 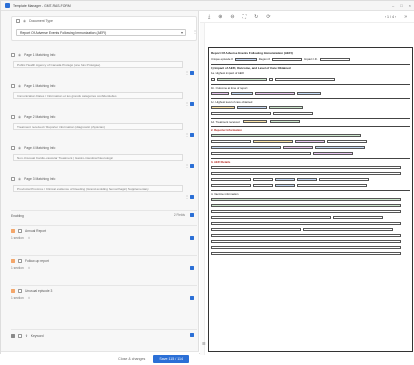 I want to click on page-indicator: ‹ 1 / 4 ›, so click(x=390, y=16).